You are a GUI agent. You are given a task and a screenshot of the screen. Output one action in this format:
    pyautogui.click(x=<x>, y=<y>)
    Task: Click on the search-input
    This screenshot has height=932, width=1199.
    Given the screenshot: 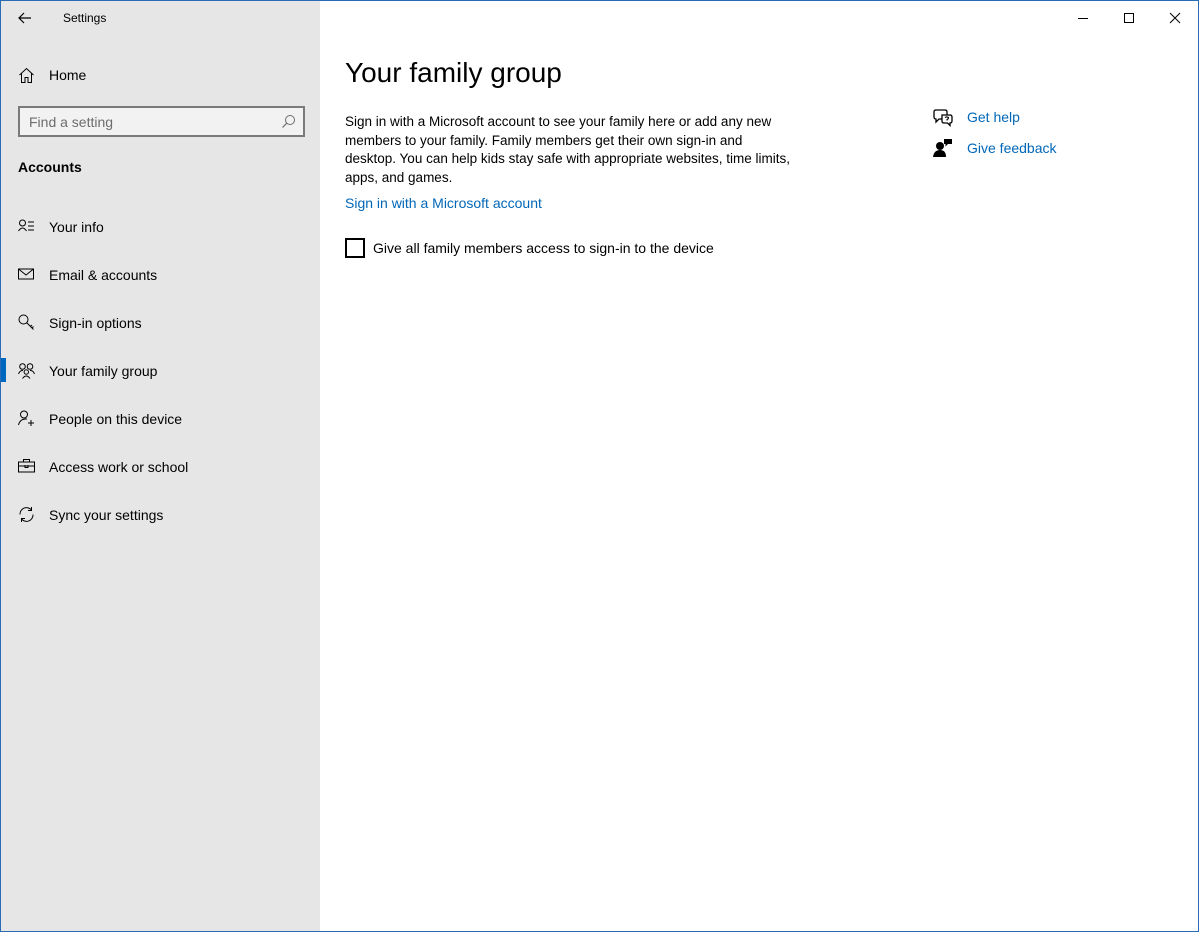 What is the action you would take?
    pyautogui.click(x=145, y=121)
    